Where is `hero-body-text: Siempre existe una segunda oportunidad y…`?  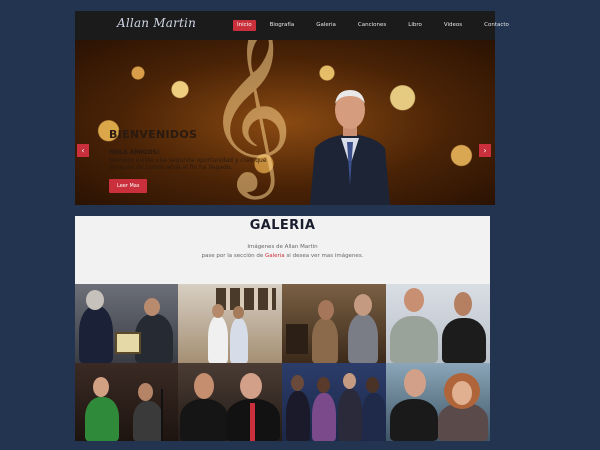
hero-body-text: Siempre existe una segunda oportunidad y… is located at coordinates (188, 164).